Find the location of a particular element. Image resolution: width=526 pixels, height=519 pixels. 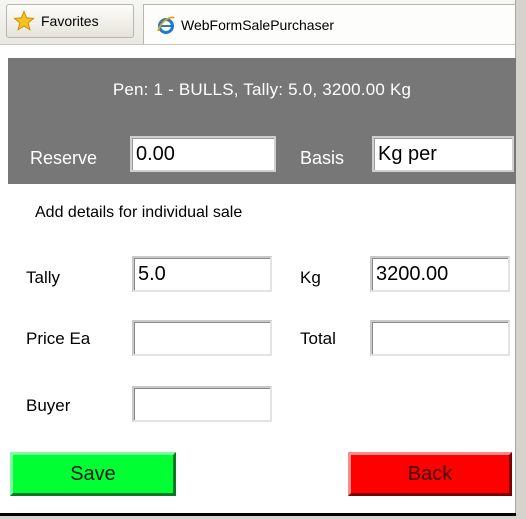

sale-details-subtitle: Add details for individual sale is located at coordinates (139, 212).